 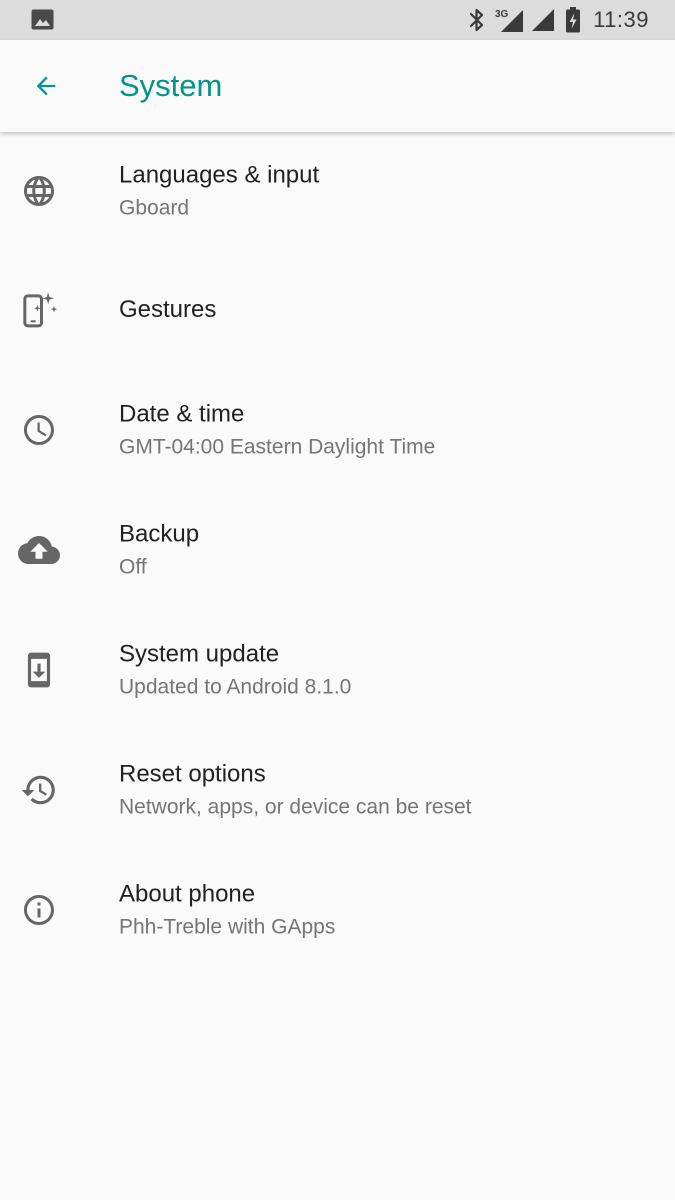 I want to click on info-icon, so click(x=39, y=910).